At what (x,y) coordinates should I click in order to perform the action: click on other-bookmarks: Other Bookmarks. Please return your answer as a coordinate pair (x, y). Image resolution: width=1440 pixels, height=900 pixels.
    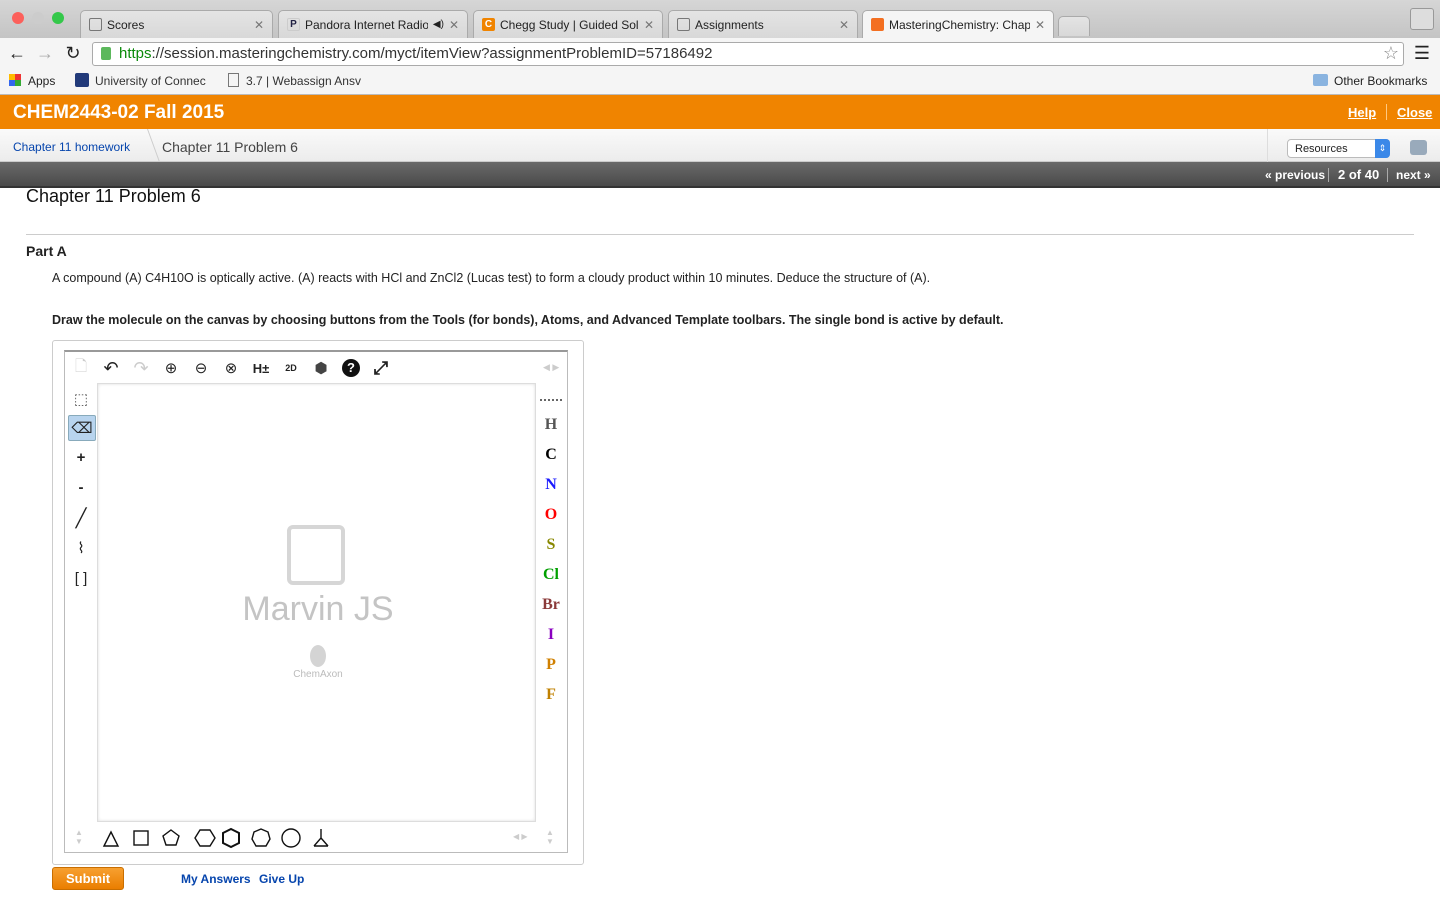
    Looking at the image, I should click on (1380, 81).